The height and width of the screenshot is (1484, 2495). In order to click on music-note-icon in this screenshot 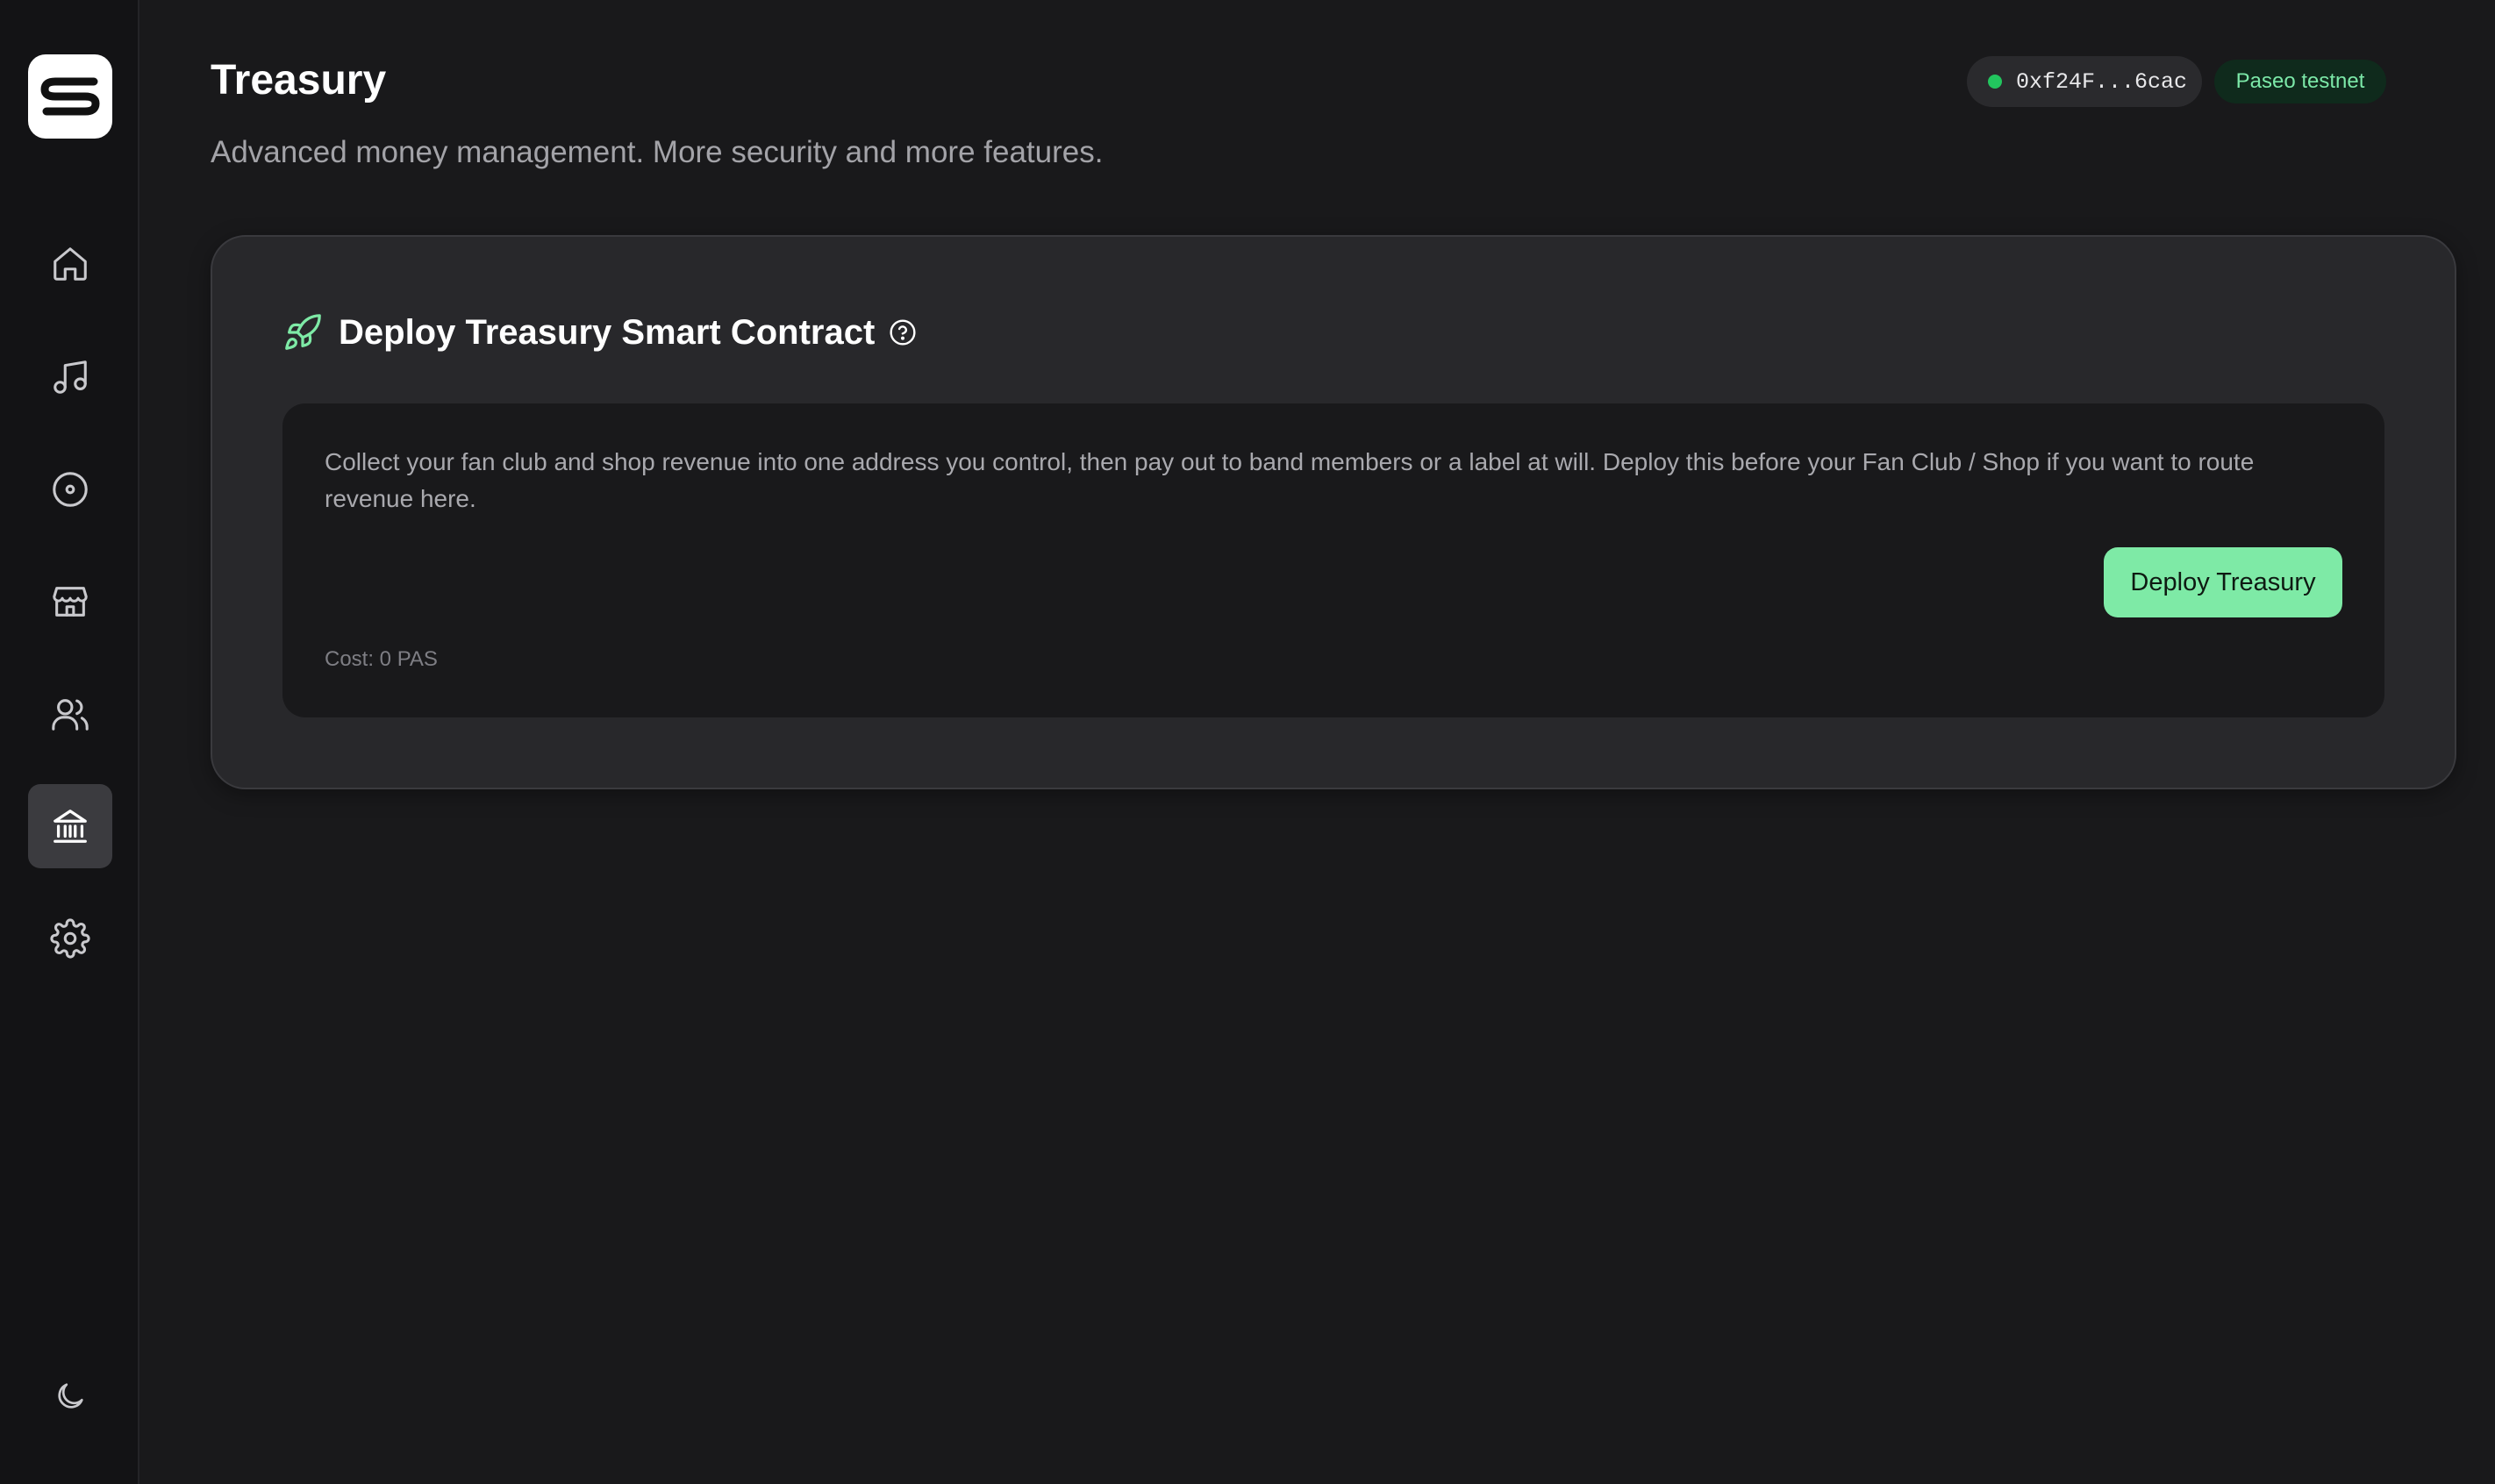, I will do `click(70, 377)`.